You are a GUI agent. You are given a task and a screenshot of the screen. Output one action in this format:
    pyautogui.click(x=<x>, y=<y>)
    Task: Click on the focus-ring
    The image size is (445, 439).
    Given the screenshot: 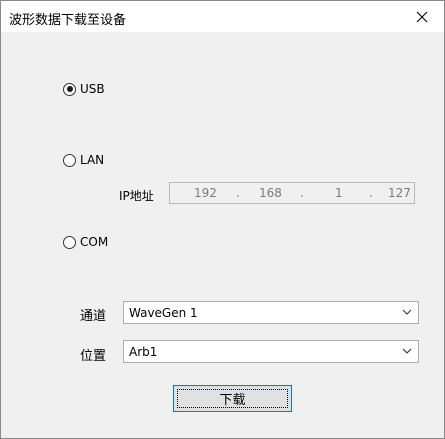 What is the action you would take?
    pyautogui.click(x=232, y=398)
    